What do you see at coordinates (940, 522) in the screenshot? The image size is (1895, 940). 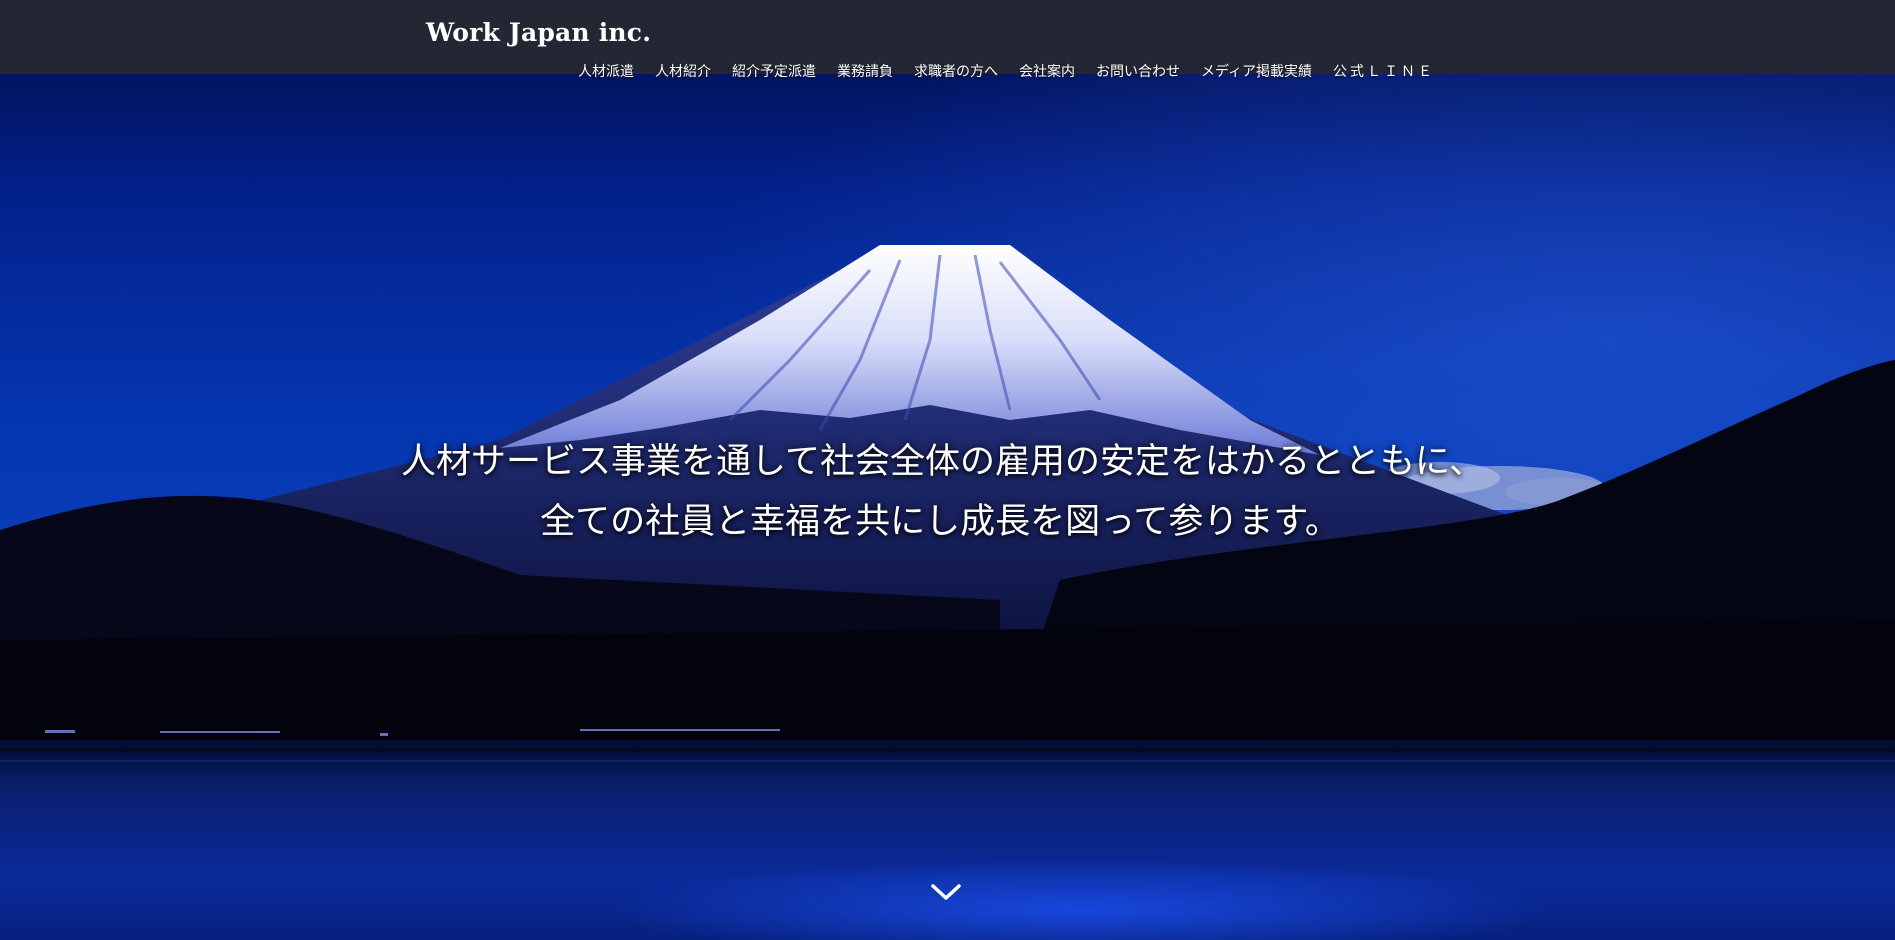 I see `tagline-line-2: 全ての社員と幸福を共にし成長を図って参ります。` at bounding box center [940, 522].